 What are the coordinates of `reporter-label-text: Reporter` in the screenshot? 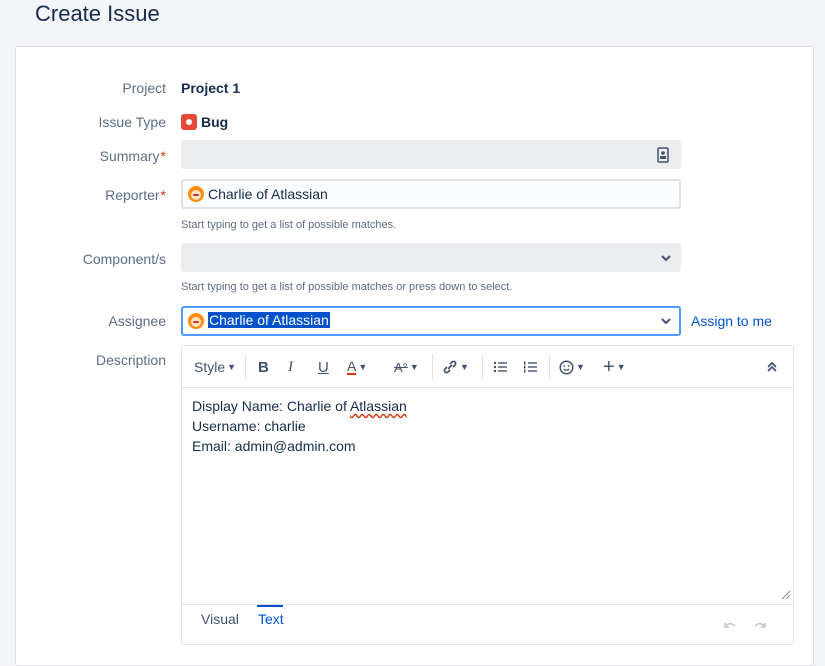 It's located at (132, 195).